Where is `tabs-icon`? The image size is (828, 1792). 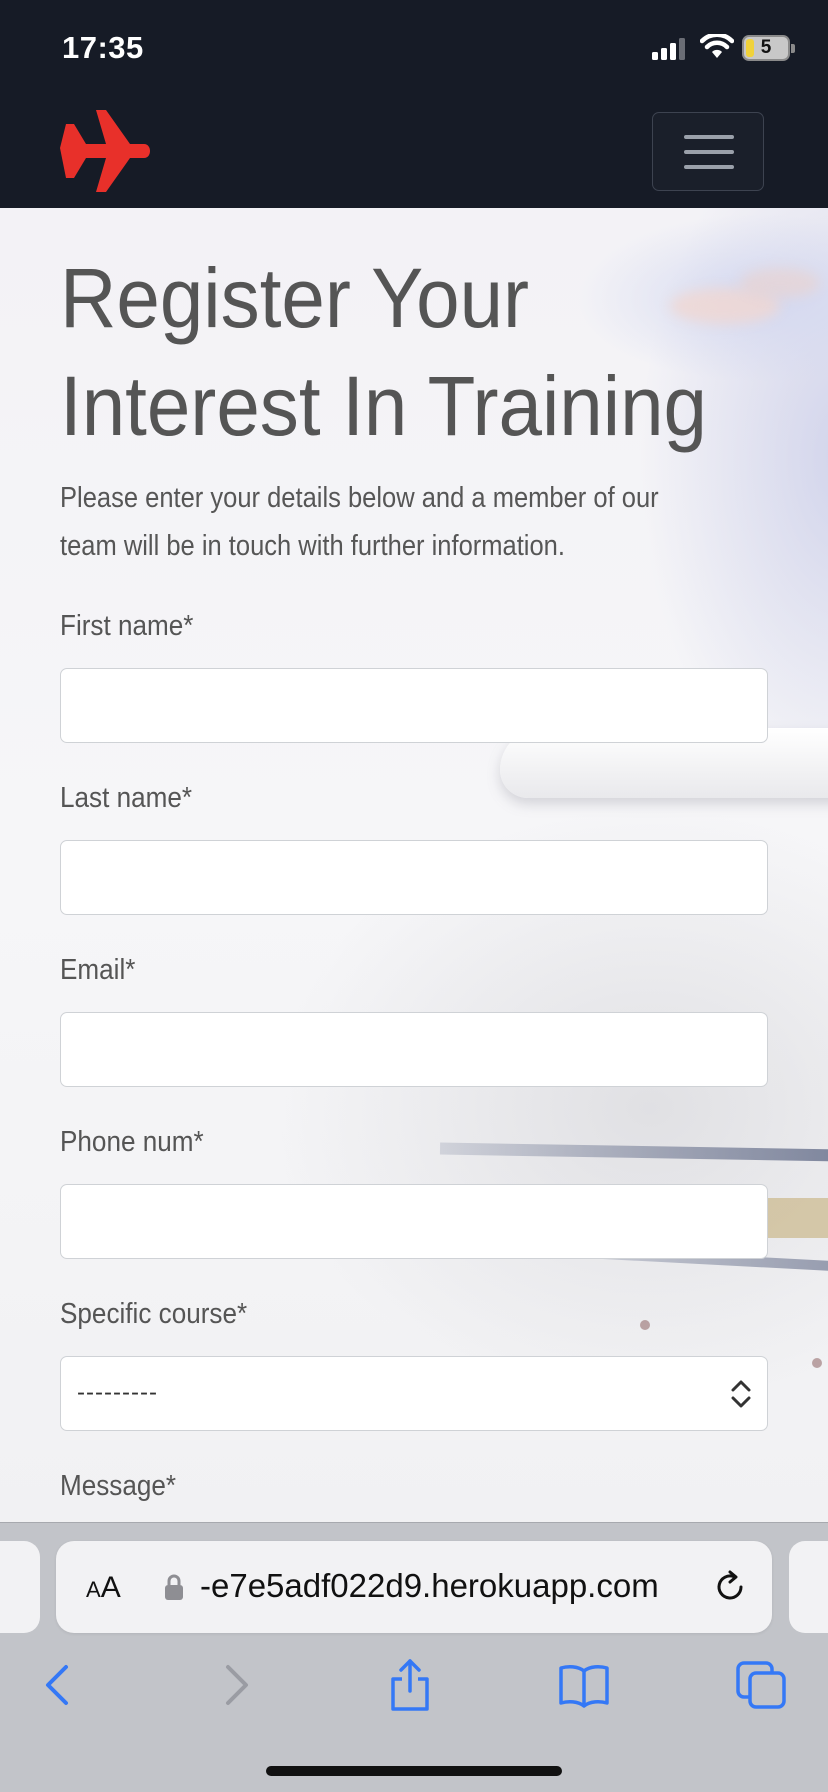 tabs-icon is located at coordinates (762, 1685).